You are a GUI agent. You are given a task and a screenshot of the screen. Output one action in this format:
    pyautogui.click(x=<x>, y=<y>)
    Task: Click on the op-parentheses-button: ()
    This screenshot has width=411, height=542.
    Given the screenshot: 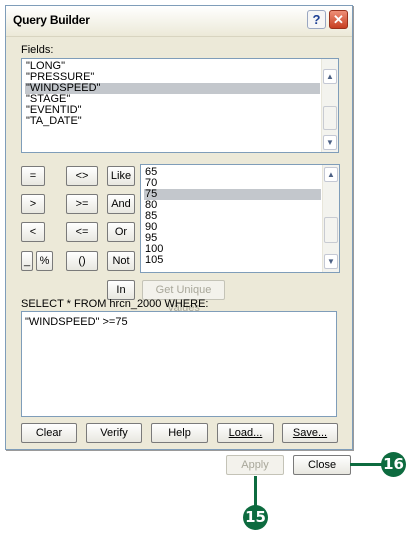 What is the action you would take?
    pyautogui.click(x=82, y=261)
    